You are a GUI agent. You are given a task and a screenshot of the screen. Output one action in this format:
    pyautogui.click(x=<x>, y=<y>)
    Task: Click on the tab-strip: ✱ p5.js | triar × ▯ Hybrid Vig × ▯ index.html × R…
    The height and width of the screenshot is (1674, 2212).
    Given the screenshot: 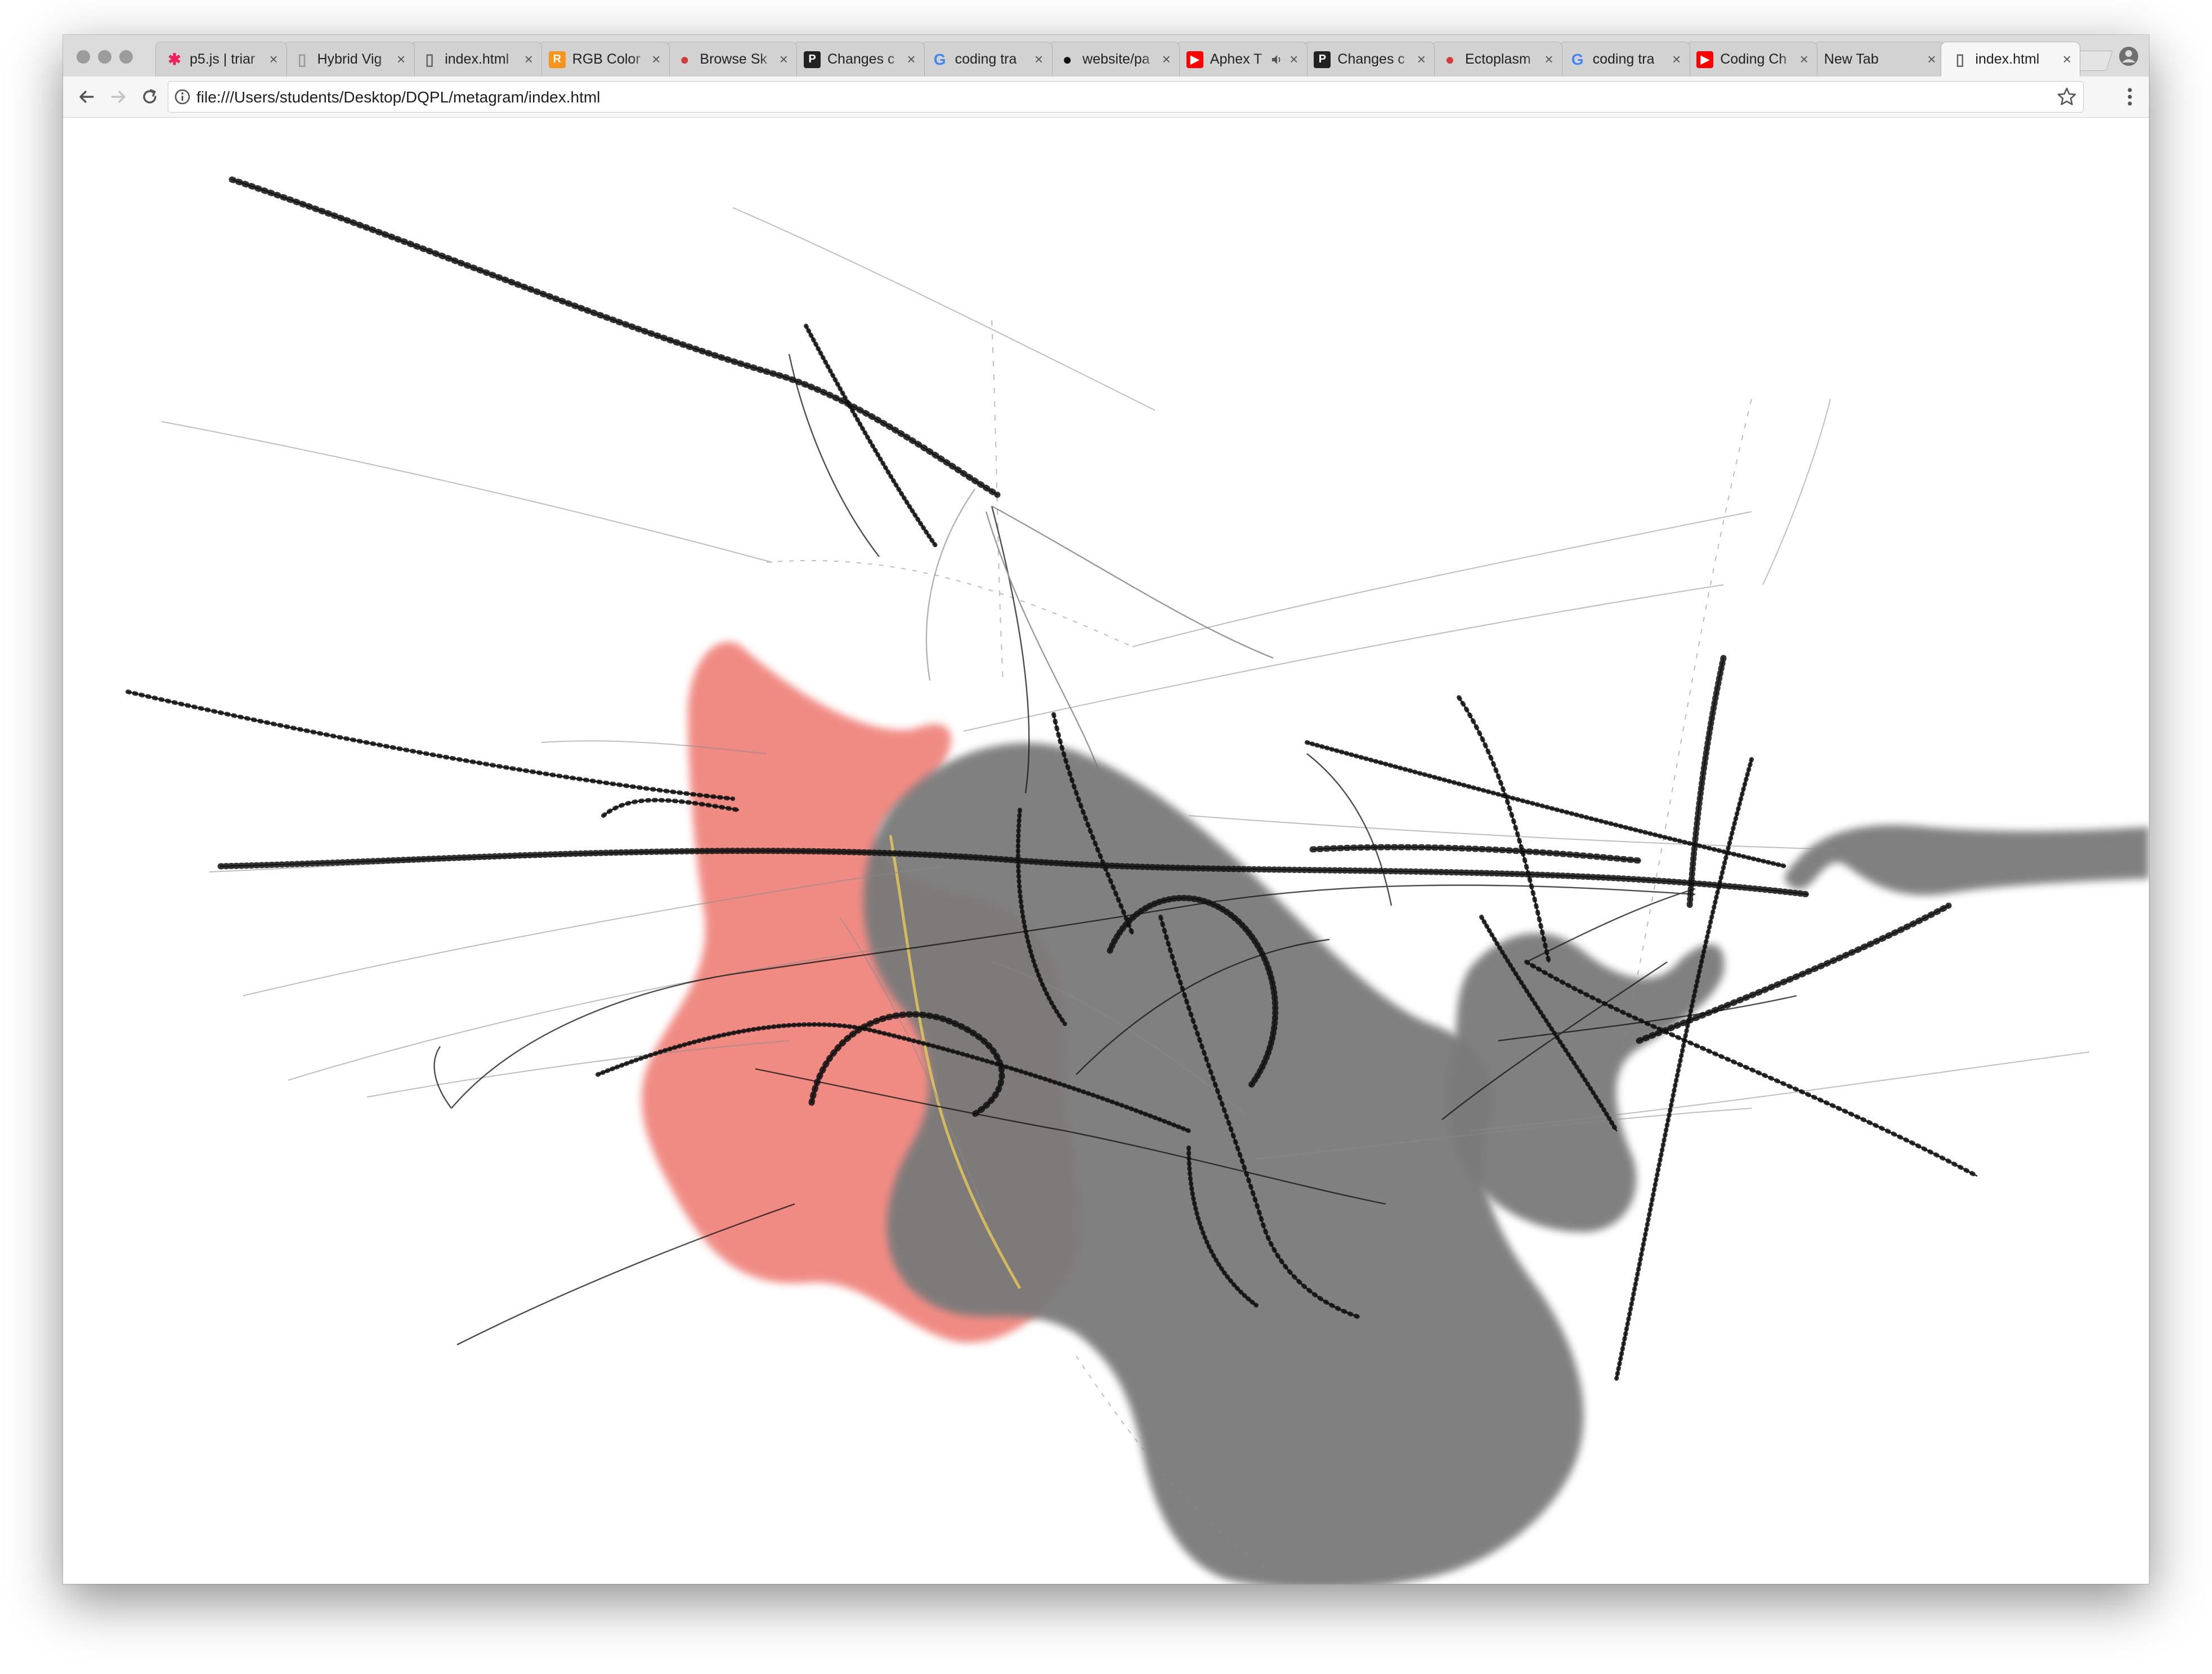 What is the action you would take?
    pyautogui.click(x=1106, y=56)
    